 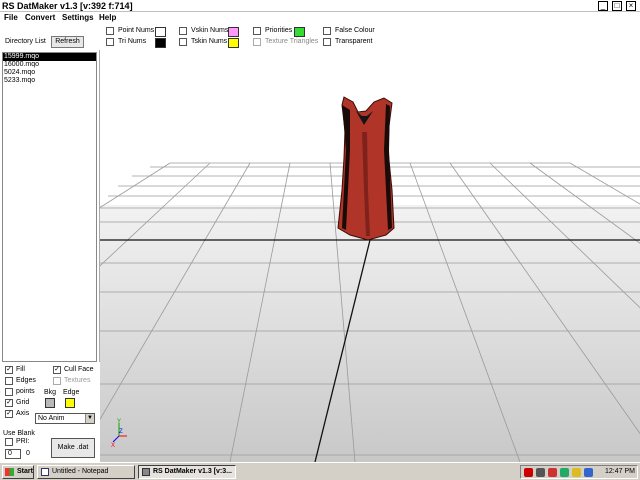 What do you see at coordinates (121, 432) in the screenshot?
I see `z-axis-label: Z` at bounding box center [121, 432].